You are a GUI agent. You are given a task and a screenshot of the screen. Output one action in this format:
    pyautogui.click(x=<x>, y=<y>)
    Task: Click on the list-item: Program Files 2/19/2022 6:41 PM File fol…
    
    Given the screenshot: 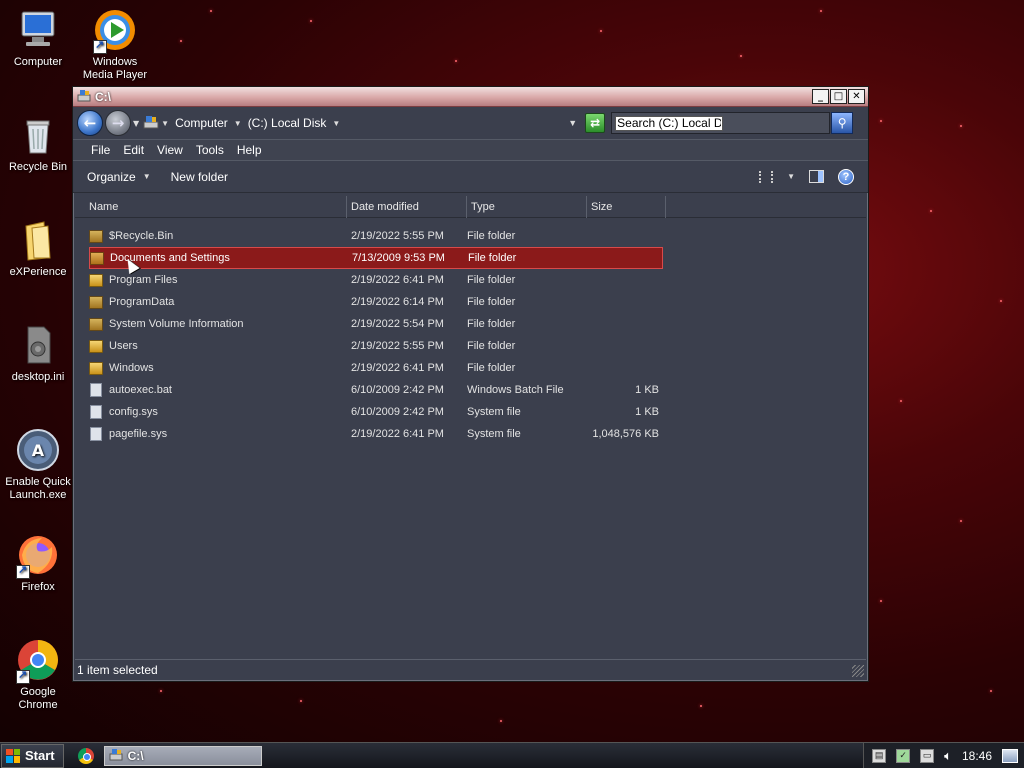 What is the action you would take?
    pyautogui.click(x=376, y=280)
    